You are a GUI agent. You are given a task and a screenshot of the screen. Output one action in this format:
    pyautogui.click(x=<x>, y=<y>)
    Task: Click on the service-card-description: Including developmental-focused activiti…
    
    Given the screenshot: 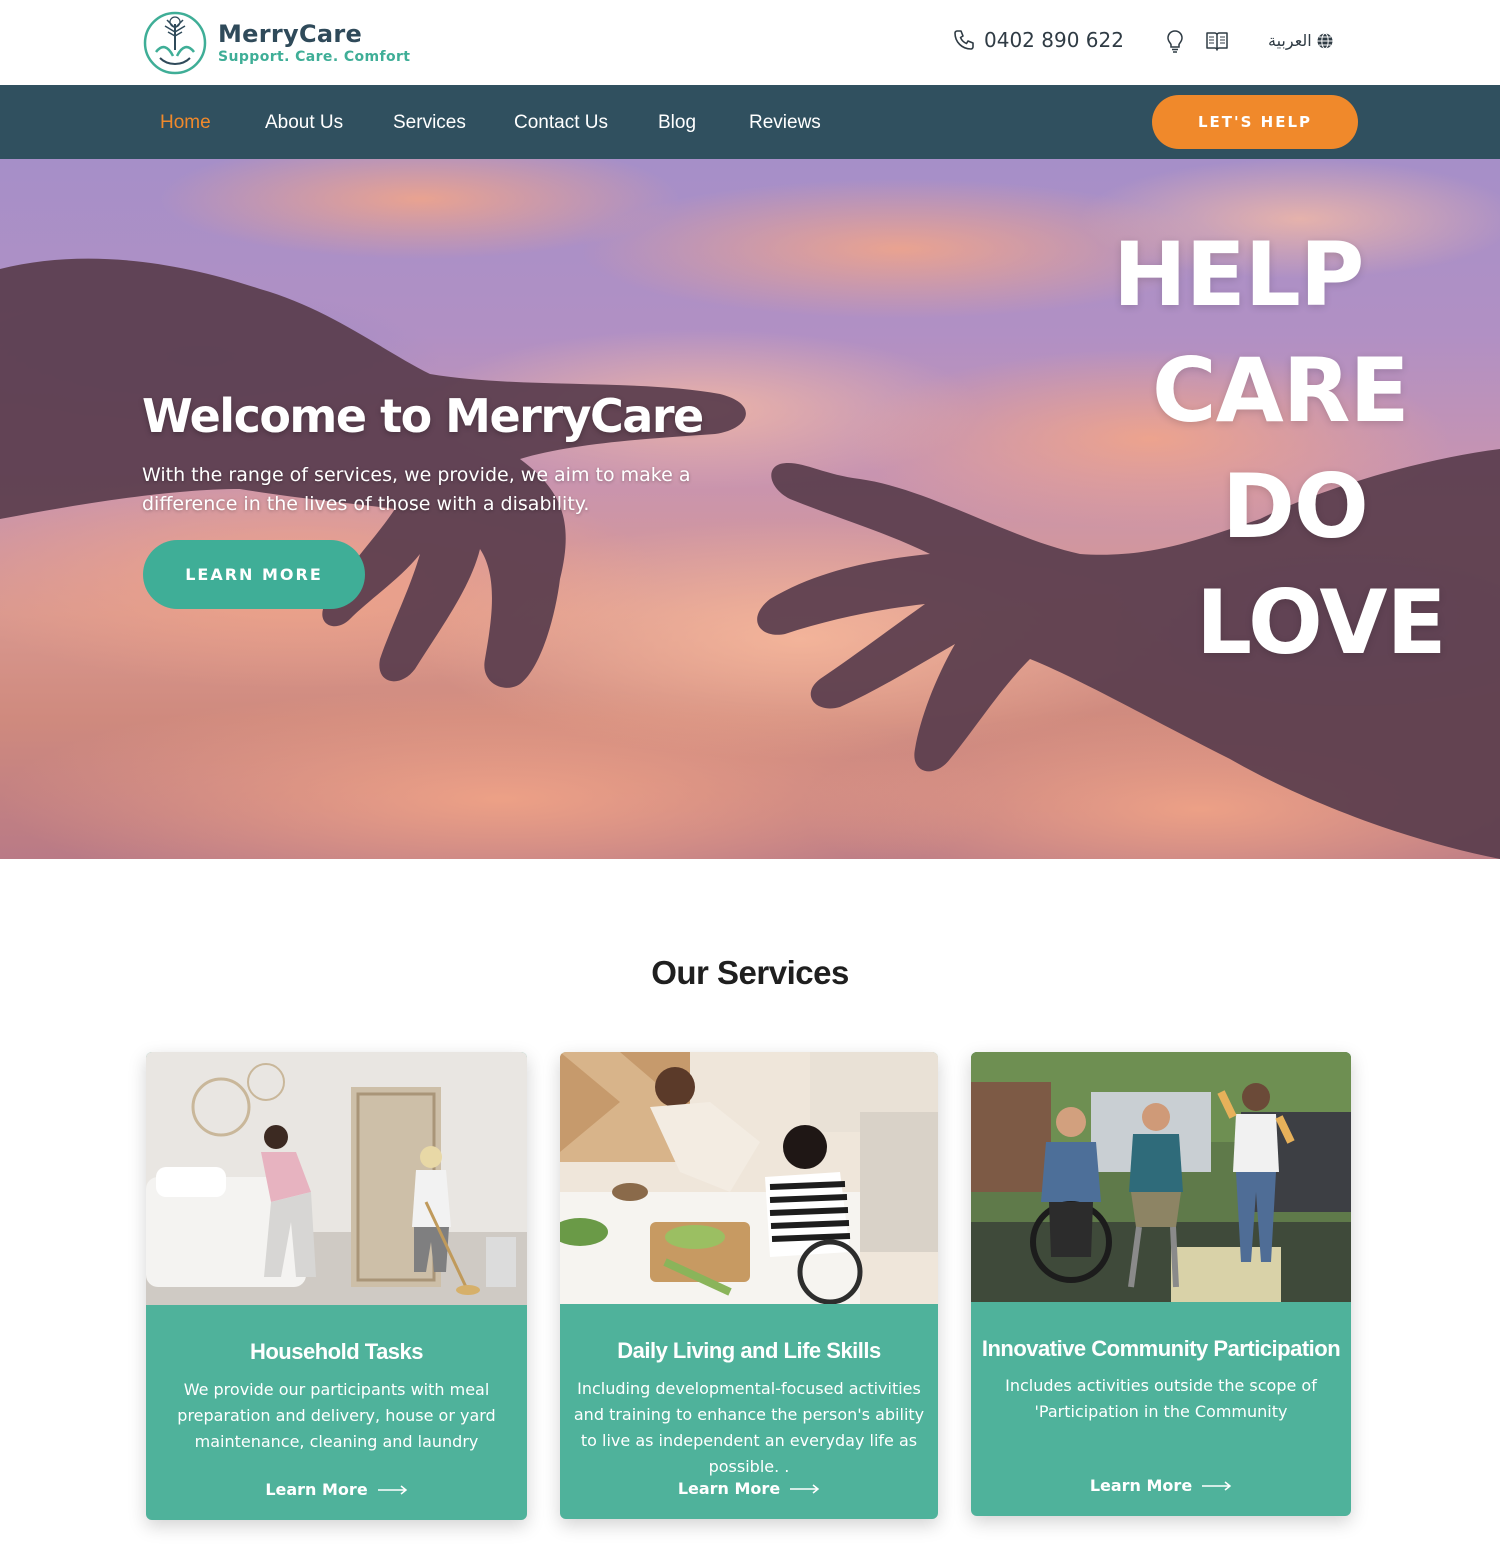 What is the action you would take?
    pyautogui.click(x=749, y=1427)
    